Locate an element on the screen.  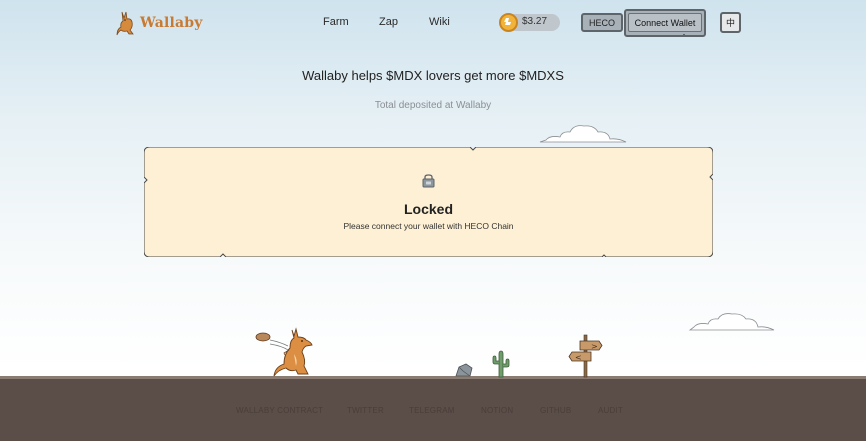
chain-label: HECO is located at coordinates (601, 22).